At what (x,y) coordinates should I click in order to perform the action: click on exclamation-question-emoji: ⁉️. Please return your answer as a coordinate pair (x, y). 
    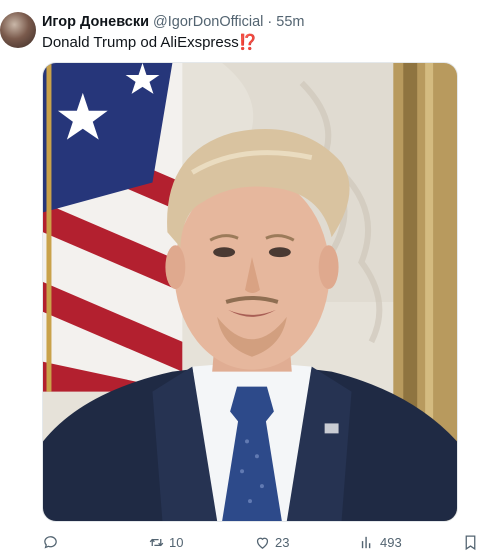
    Looking at the image, I should click on (248, 42).